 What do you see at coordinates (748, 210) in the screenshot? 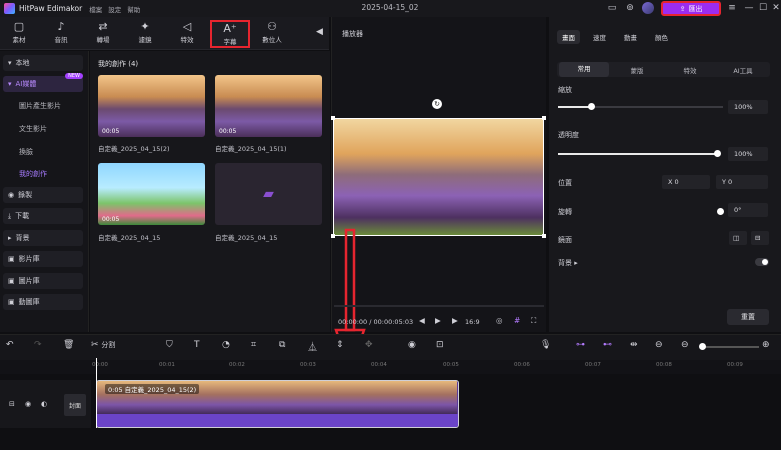
I see `rotate-input: 0°` at bounding box center [748, 210].